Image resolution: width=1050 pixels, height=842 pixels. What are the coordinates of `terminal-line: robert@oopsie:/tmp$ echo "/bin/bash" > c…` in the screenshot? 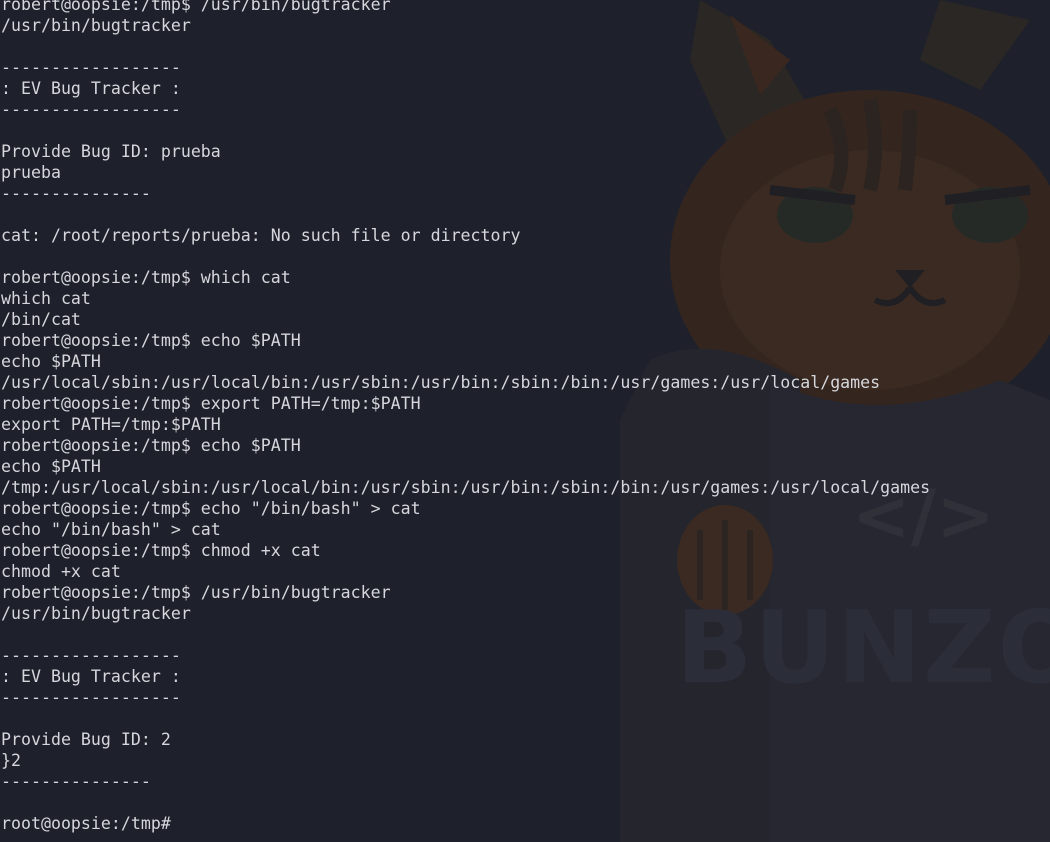 It's located at (211, 508).